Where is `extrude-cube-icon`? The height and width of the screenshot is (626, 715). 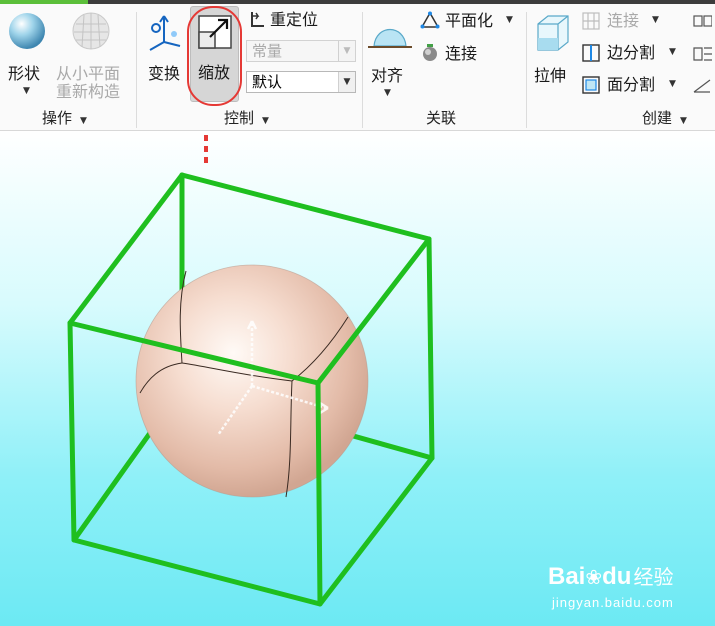
extrude-cube-icon is located at coordinates (553, 33).